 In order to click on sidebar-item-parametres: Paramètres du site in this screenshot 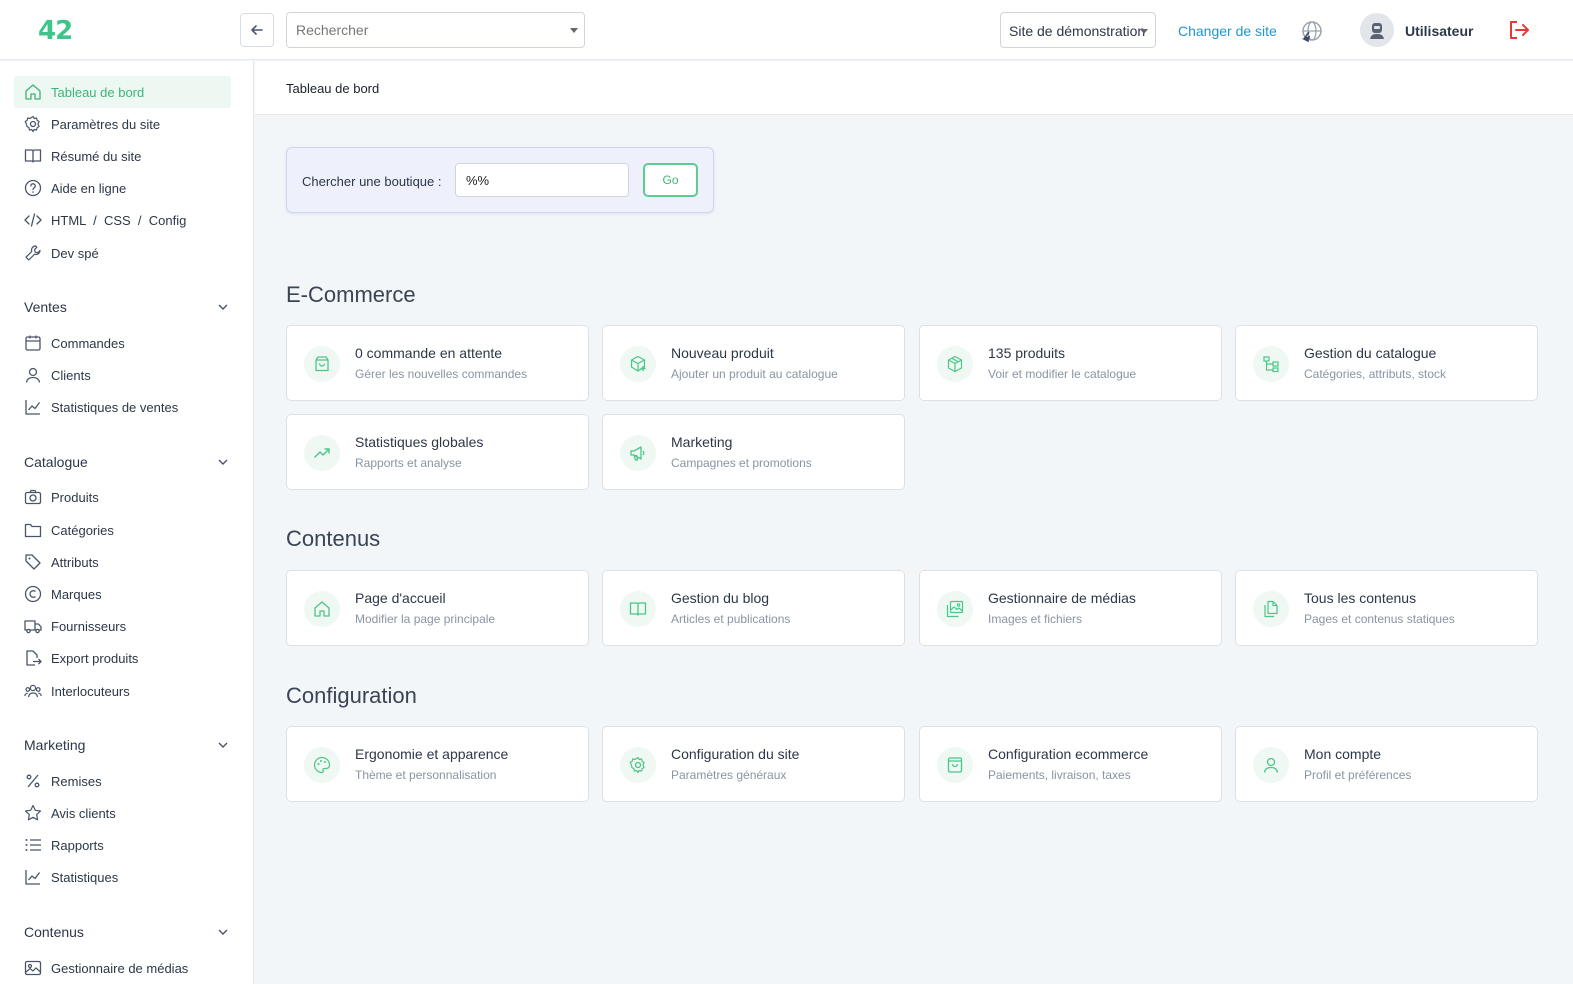, I will do `click(122, 124)`.